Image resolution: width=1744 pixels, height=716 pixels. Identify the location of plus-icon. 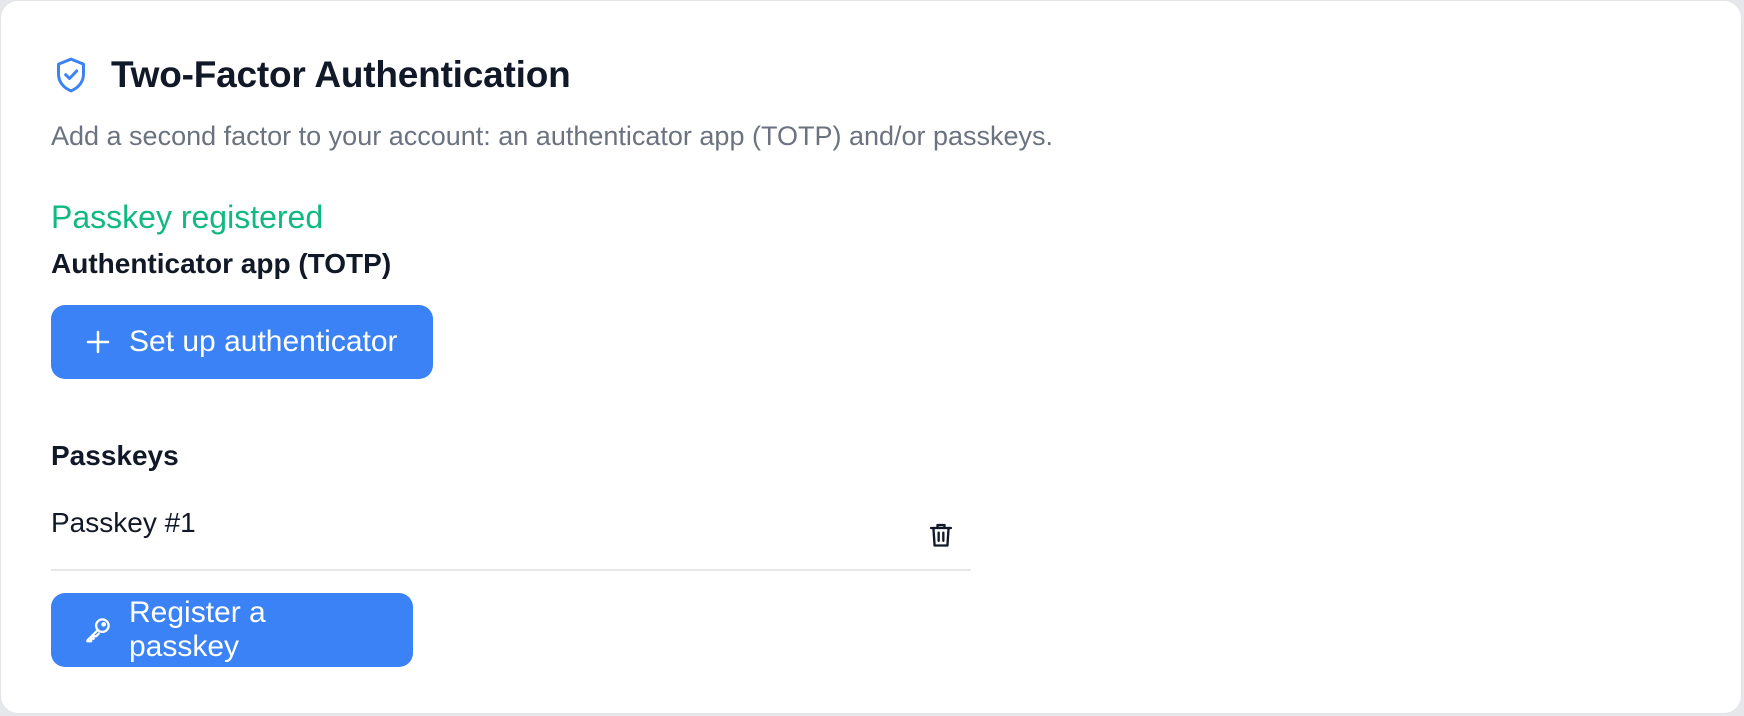
(98, 342).